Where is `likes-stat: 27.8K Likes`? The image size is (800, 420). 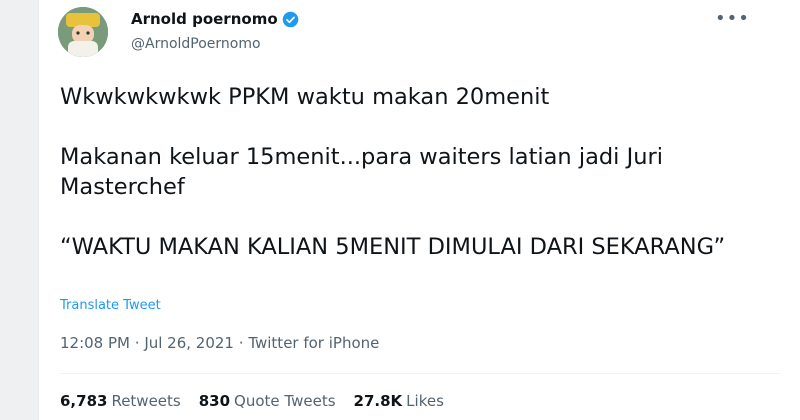 likes-stat: 27.8K Likes is located at coordinates (399, 401).